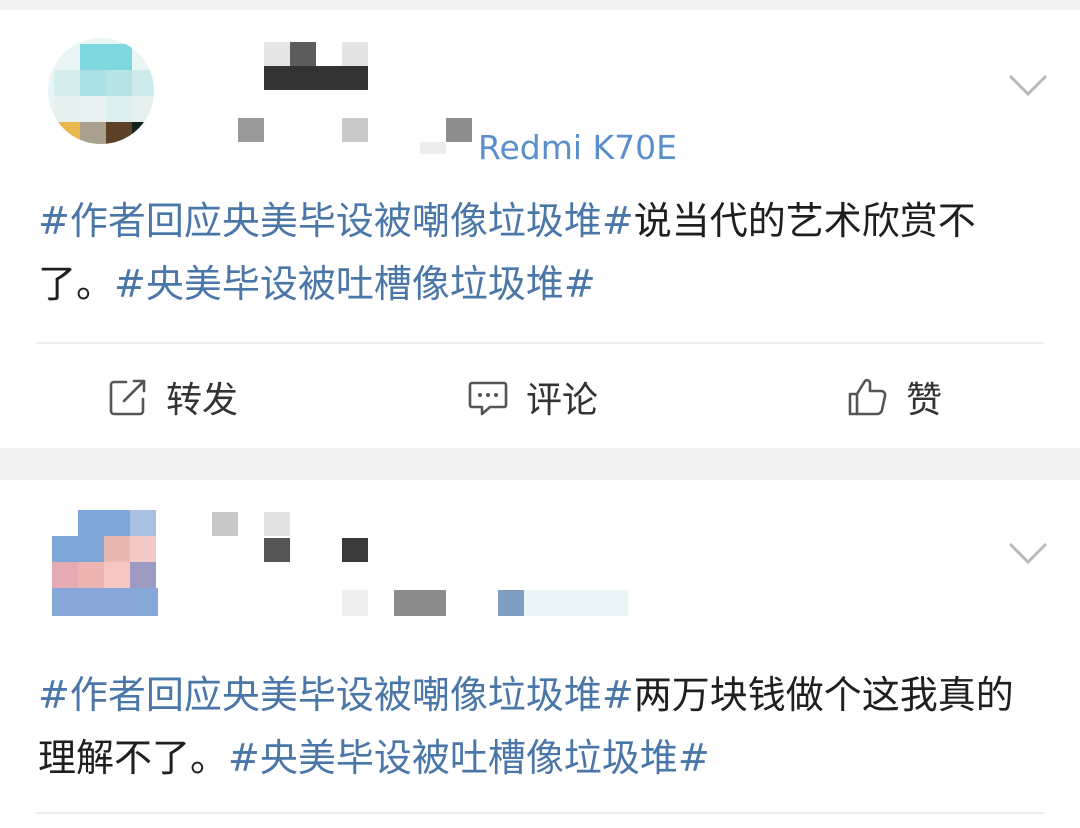  What do you see at coordinates (543, 253) in the screenshot?
I see `post-text-1: #作者回应央美毕设被嘲像垃圾堆#说当代的艺术欣赏不了。#央美毕设被吐槽像垃圾堆#` at bounding box center [543, 253].